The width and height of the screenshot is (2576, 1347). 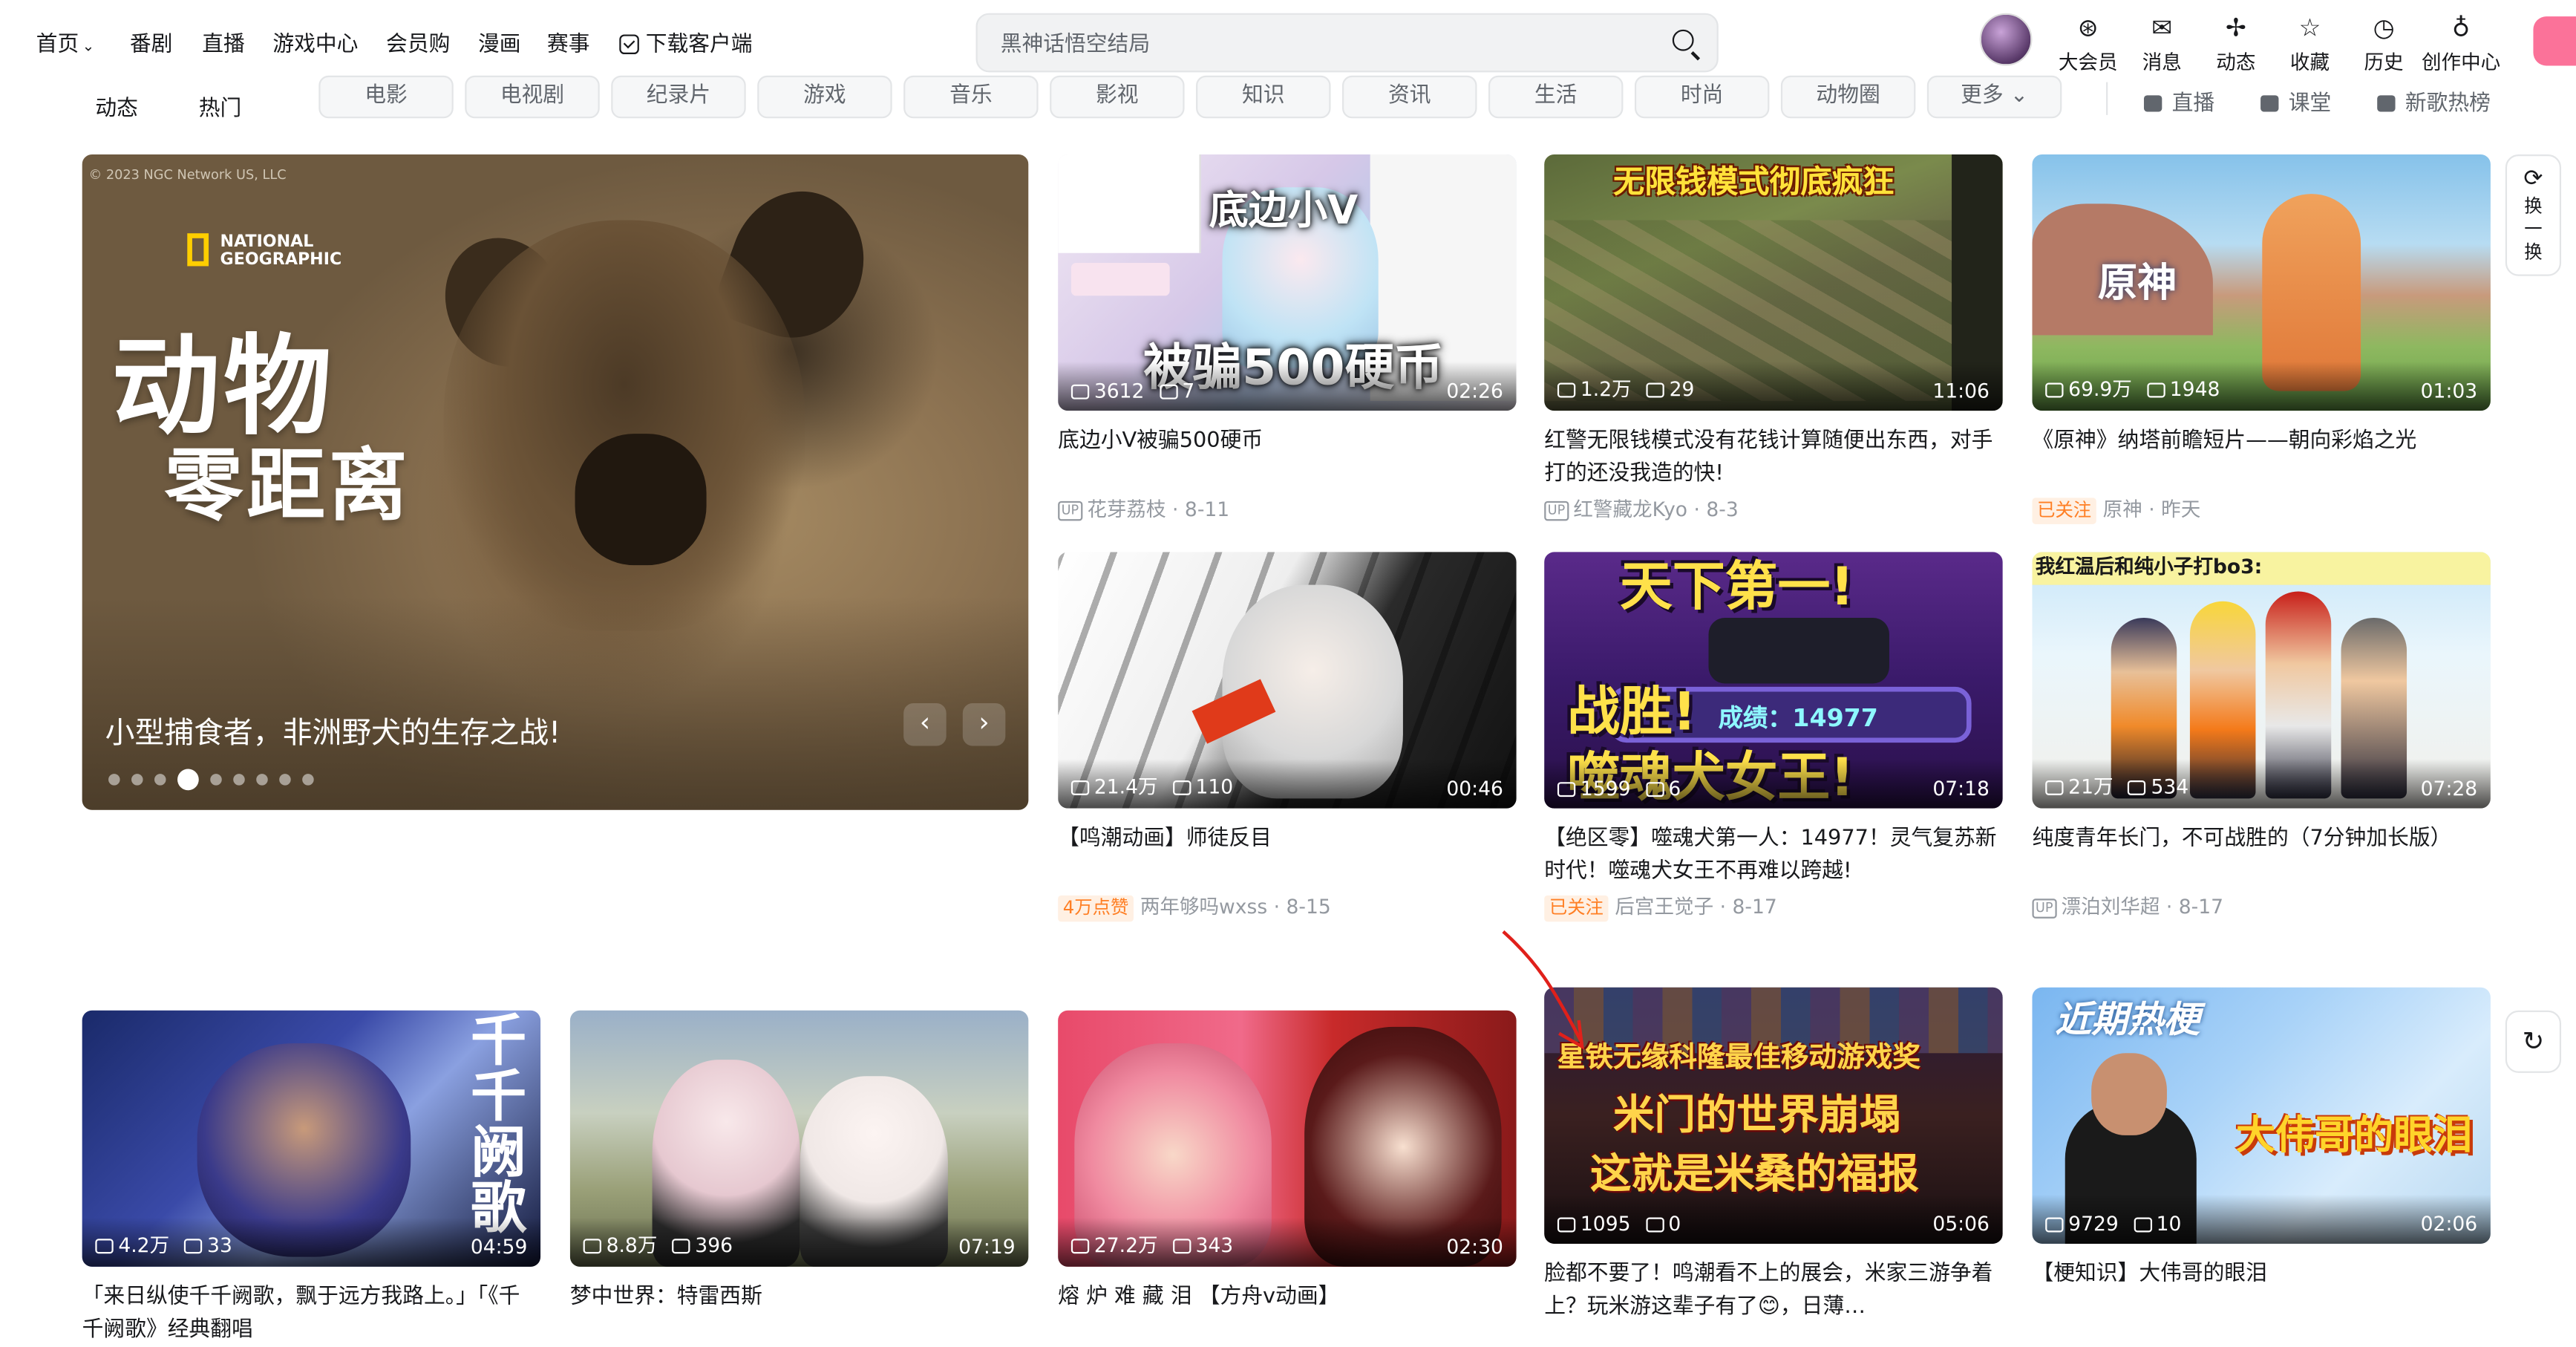 I want to click on video-thumbnail: 原神 69.9万 1948 01:03, so click(x=2261, y=282).